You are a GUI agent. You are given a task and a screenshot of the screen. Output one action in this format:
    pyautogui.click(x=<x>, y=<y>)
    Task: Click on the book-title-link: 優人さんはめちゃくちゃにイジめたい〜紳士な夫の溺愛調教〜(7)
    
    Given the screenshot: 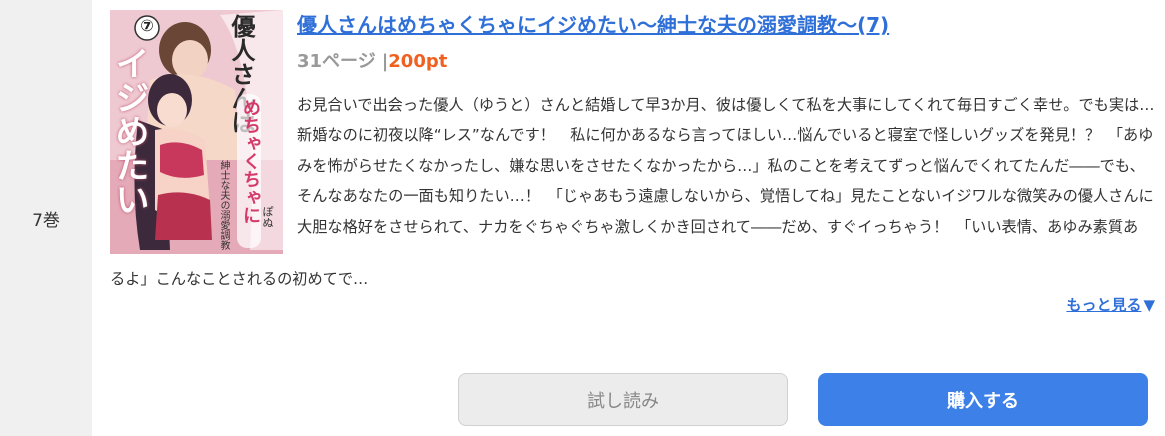 What is the action you would take?
    pyautogui.click(x=722, y=23)
    